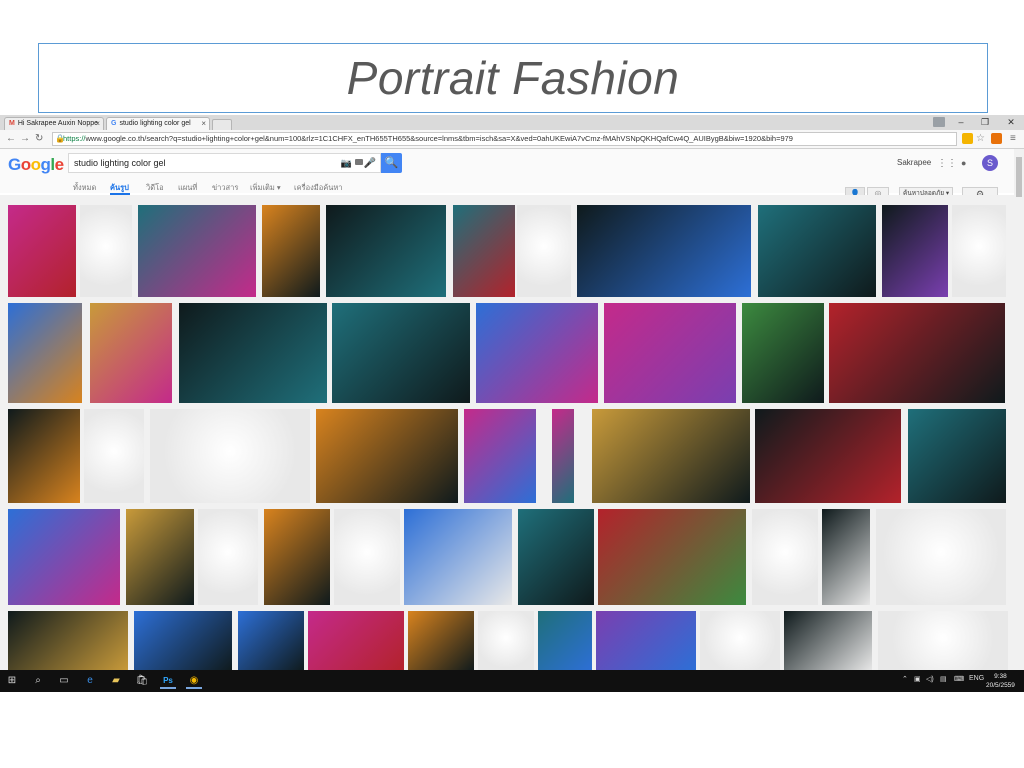 The height and width of the screenshot is (768, 1024). What do you see at coordinates (225, 188) in the screenshot?
I see `tab-news: ข่าวสาร` at bounding box center [225, 188].